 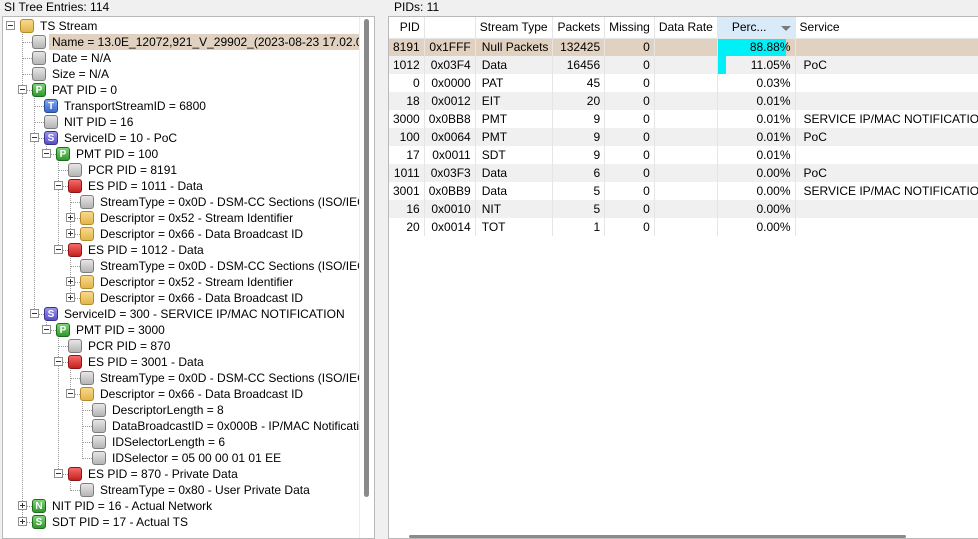 What do you see at coordinates (132, 506) in the screenshot?
I see `tree-node-label: NIT PID = 16 - Actual Network` at bounding box center [132, 506].